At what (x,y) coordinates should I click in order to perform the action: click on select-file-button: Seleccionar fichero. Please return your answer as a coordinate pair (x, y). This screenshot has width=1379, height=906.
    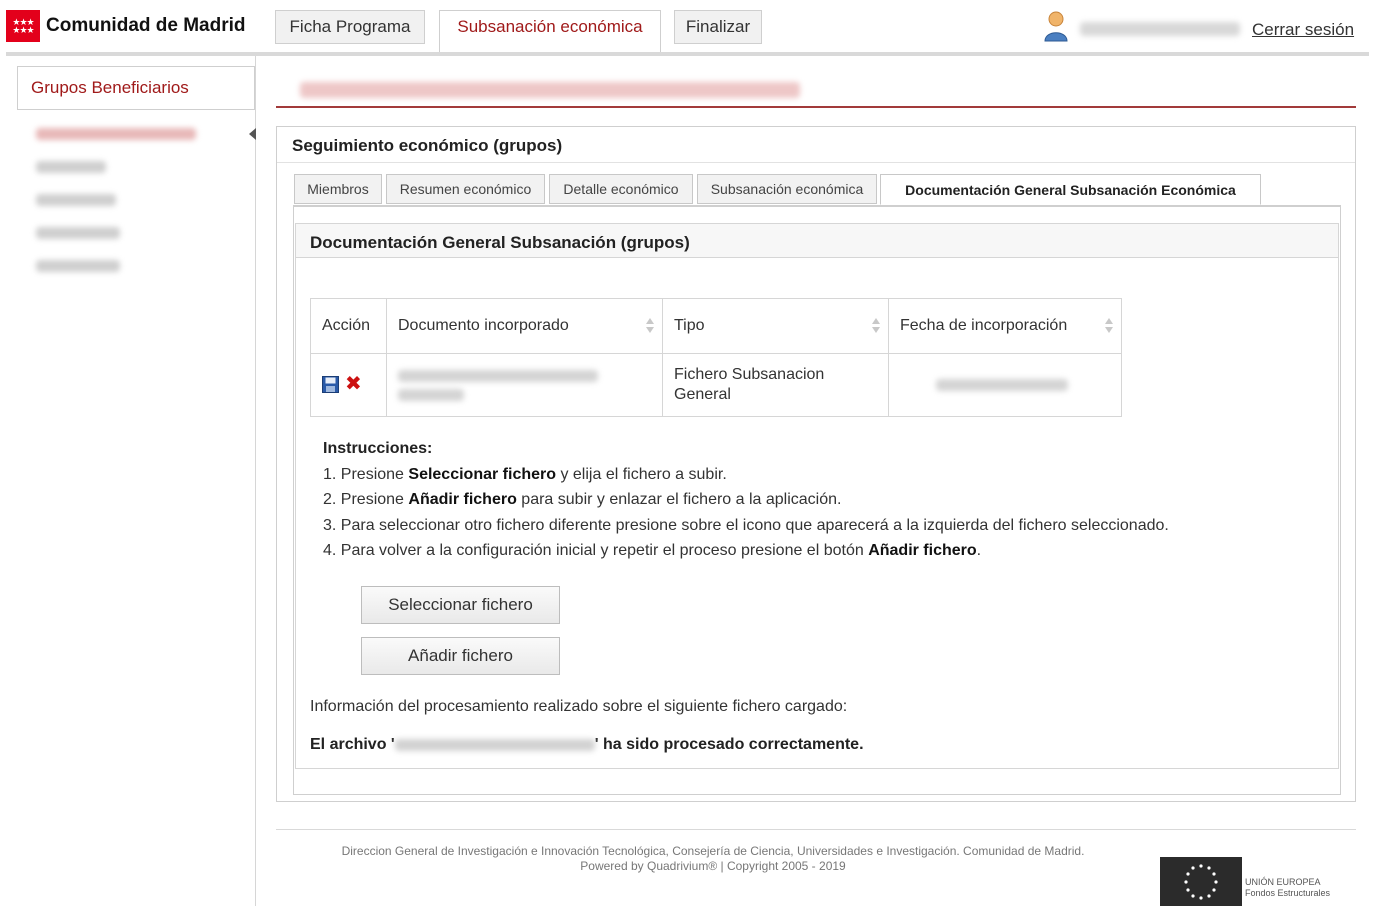
    Looking at the image, I should click on (460, 605).